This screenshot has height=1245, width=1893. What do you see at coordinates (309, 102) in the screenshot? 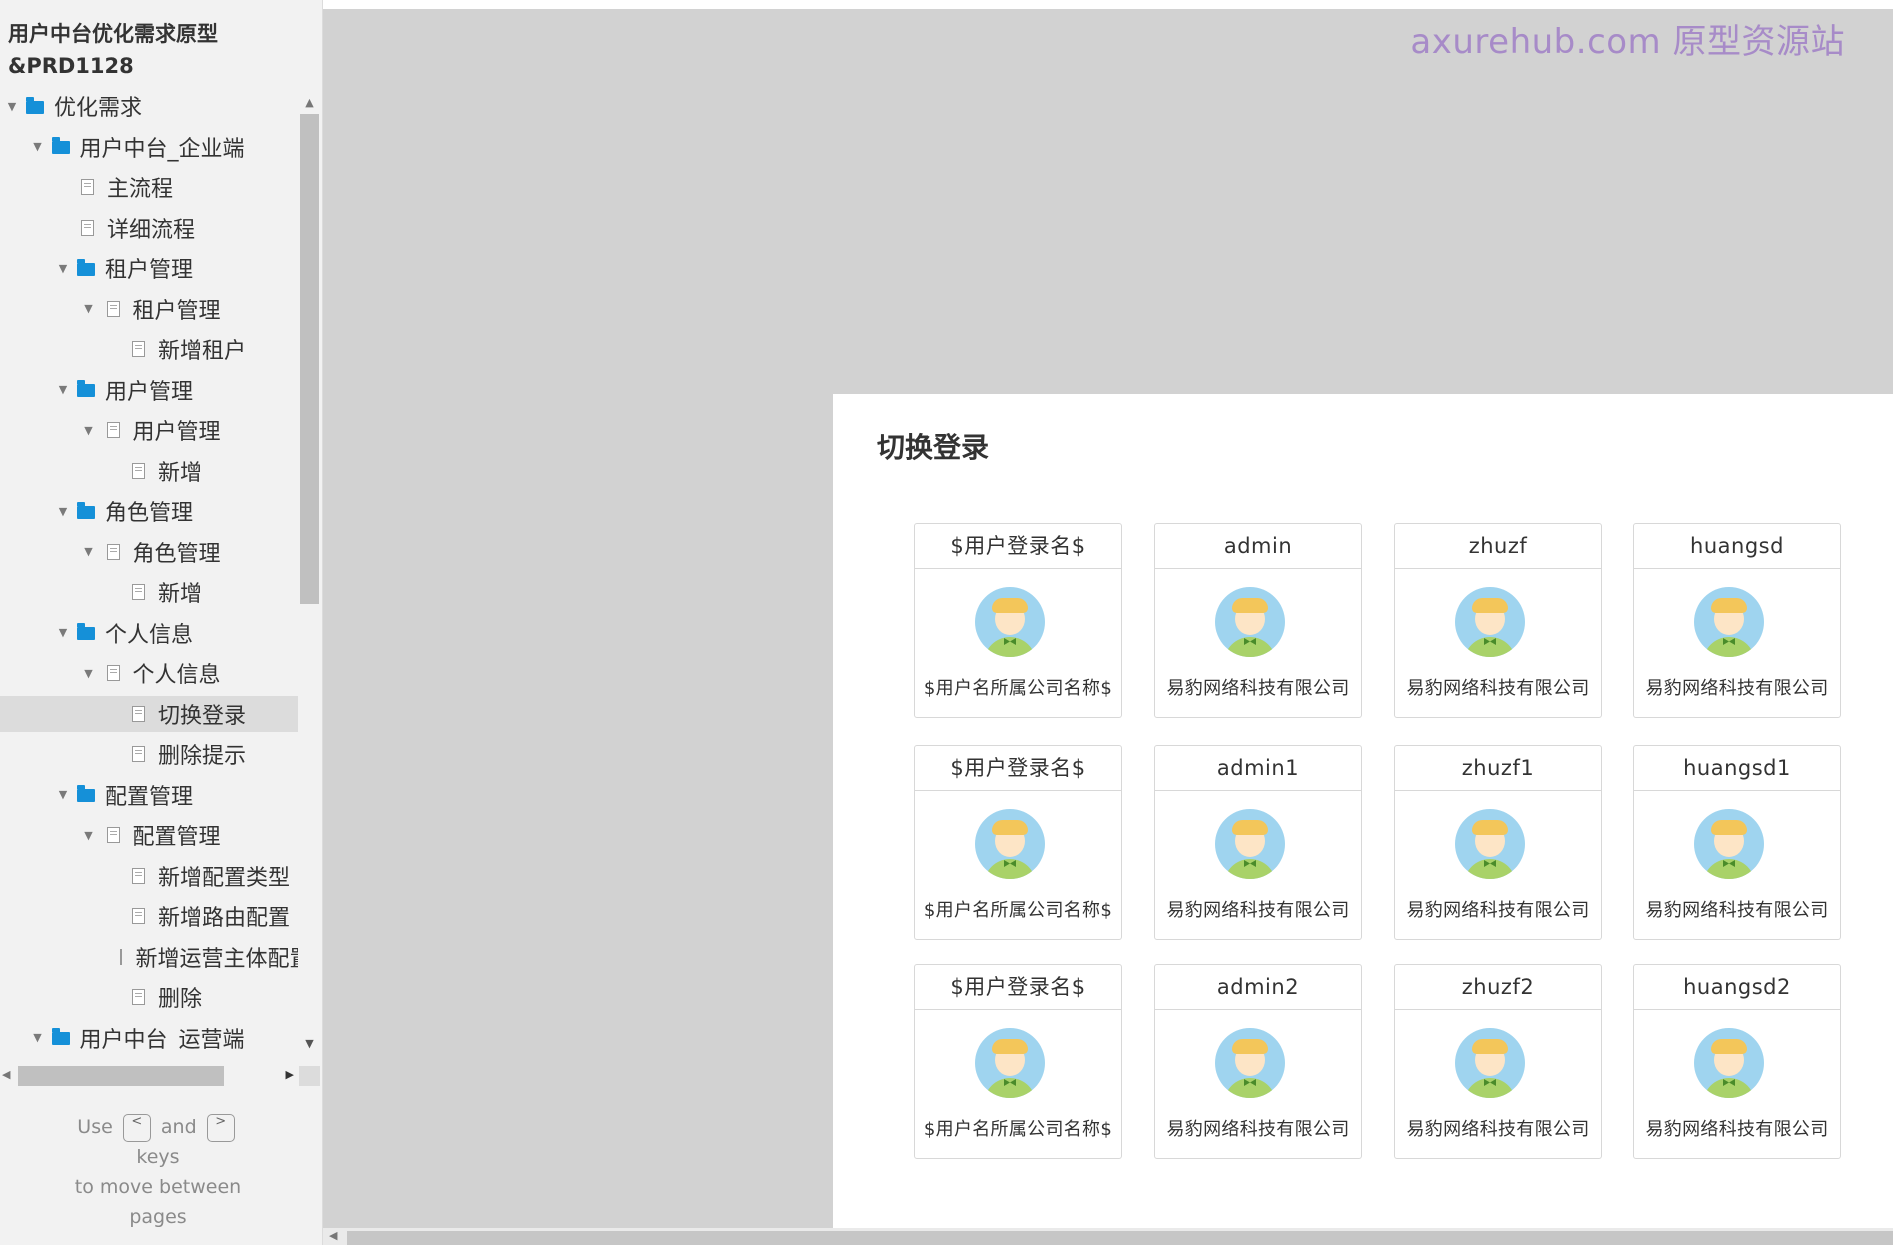
I see `scroll-up-arrow-icon: ▲` at bounding box center [309, 102].